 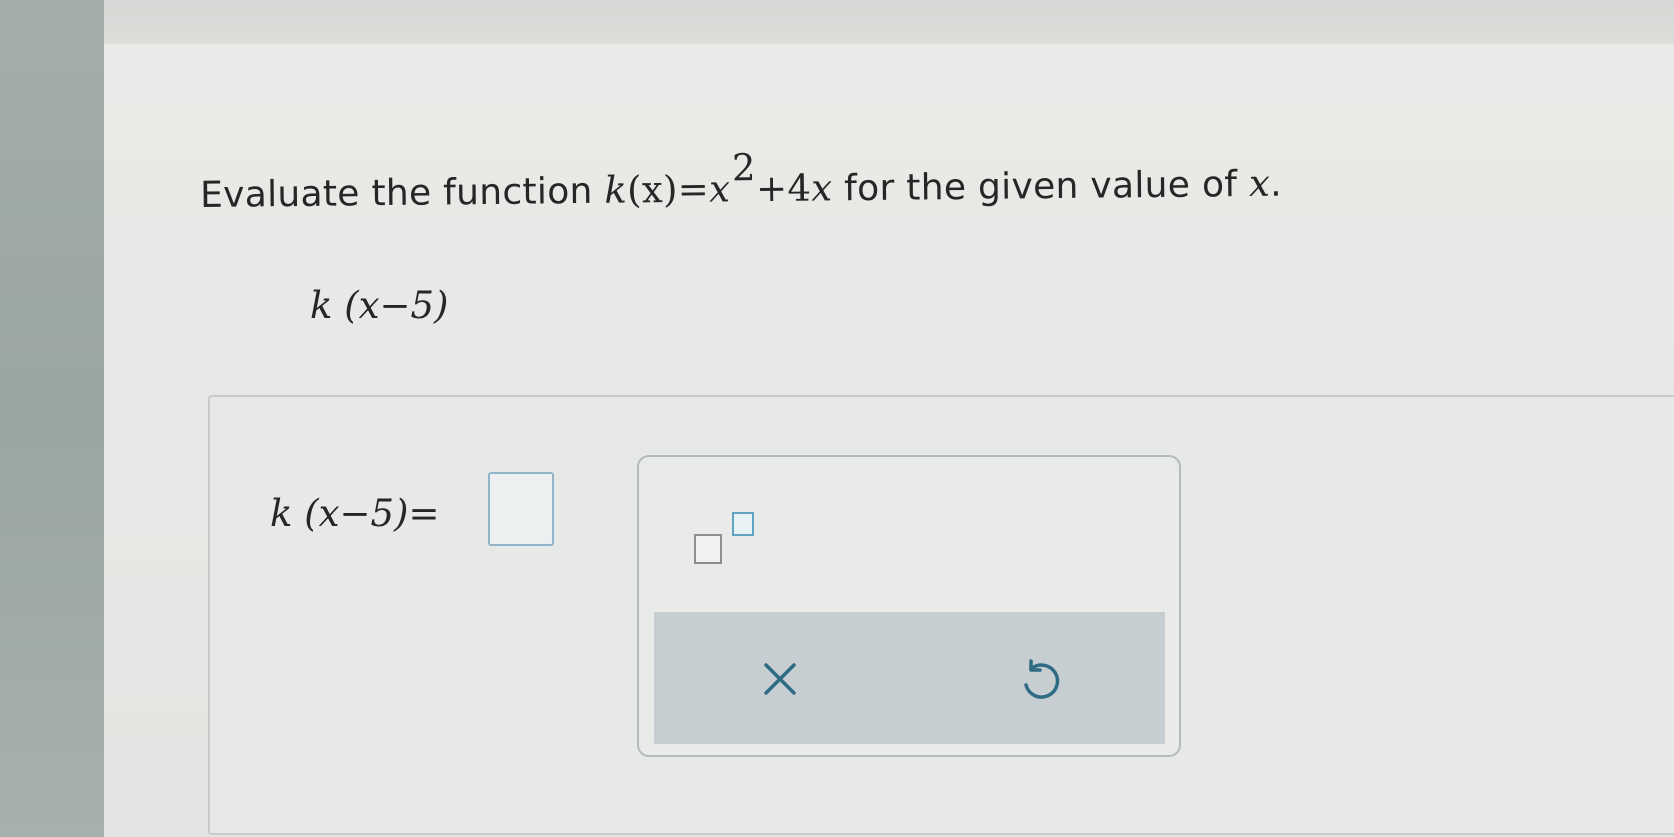 I want to click on undo-icon, so click(x=1040, y=680).